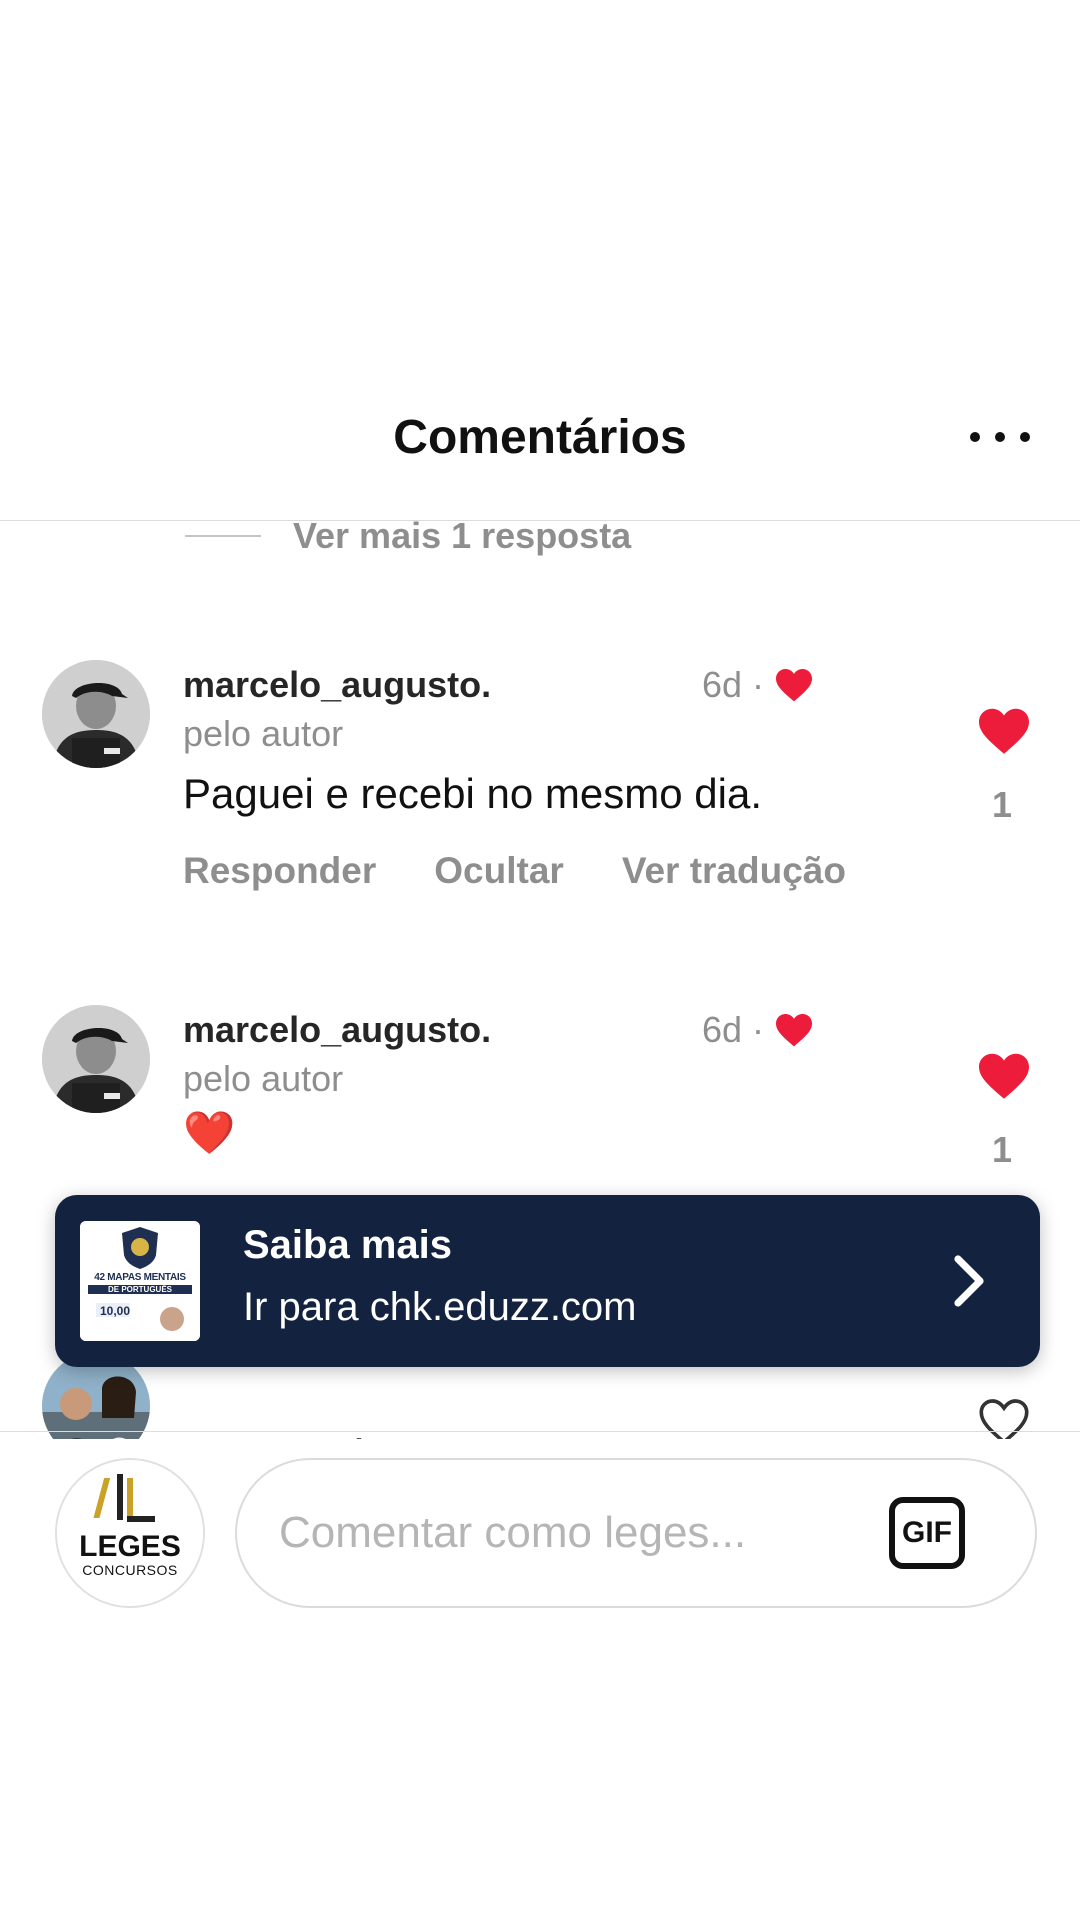  Describe the element at coordinates (540, 1431) in the screenshot. I see `composer-divider` at that location.